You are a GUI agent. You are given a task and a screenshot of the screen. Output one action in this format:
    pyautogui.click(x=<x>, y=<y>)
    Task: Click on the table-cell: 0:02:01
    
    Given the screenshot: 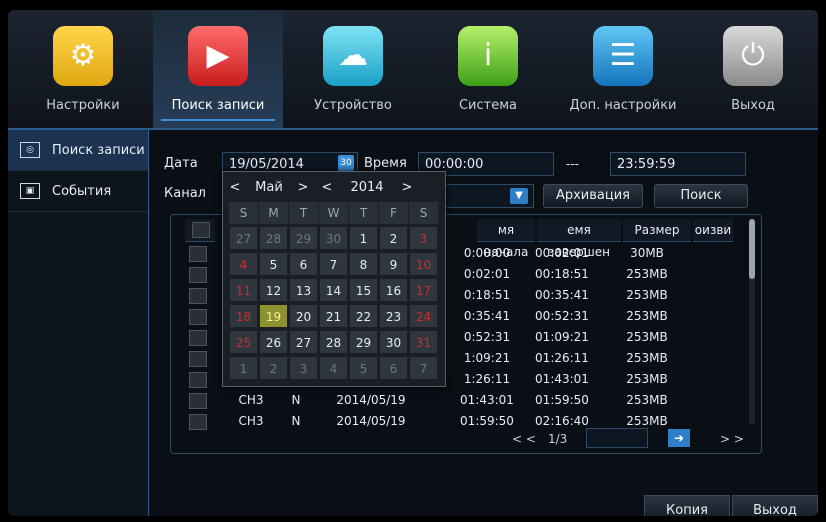 What is the action you would take?
    pyautogui.click(x=487, y=274)
    